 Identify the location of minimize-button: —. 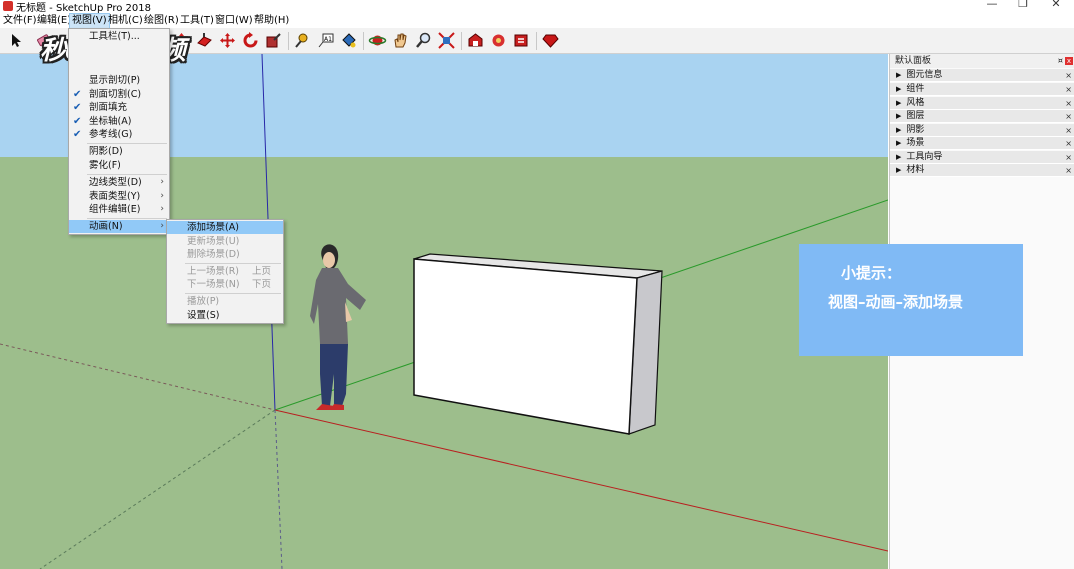
(992, 6).